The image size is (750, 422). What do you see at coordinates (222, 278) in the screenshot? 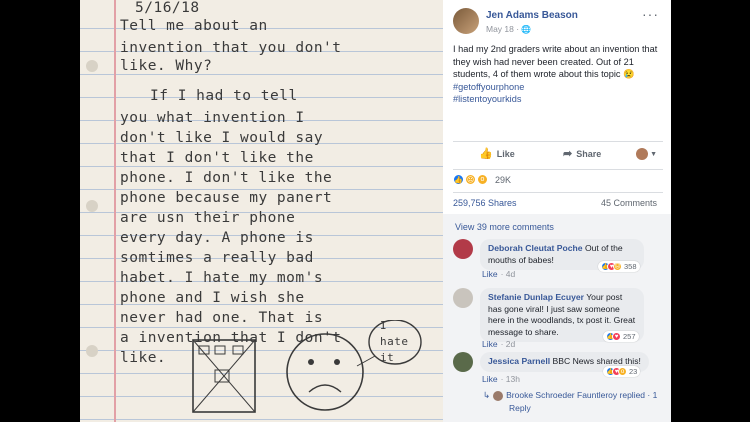
I see `handwriting-line: habet. I hate my mom's` at bounding box center [222, 278].